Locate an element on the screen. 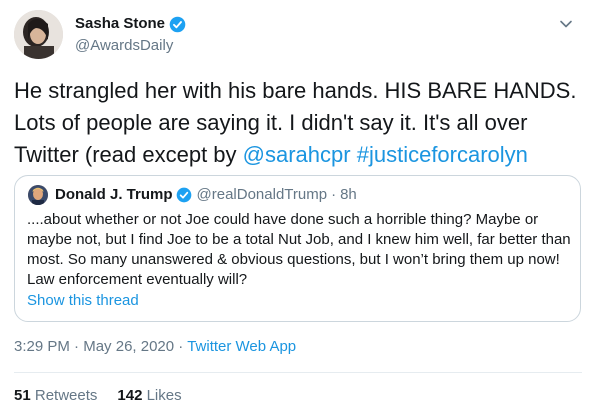  quoted-header: Donald J. Trump @realDonaldTrump · 8h is located at coordinates (206, 195).